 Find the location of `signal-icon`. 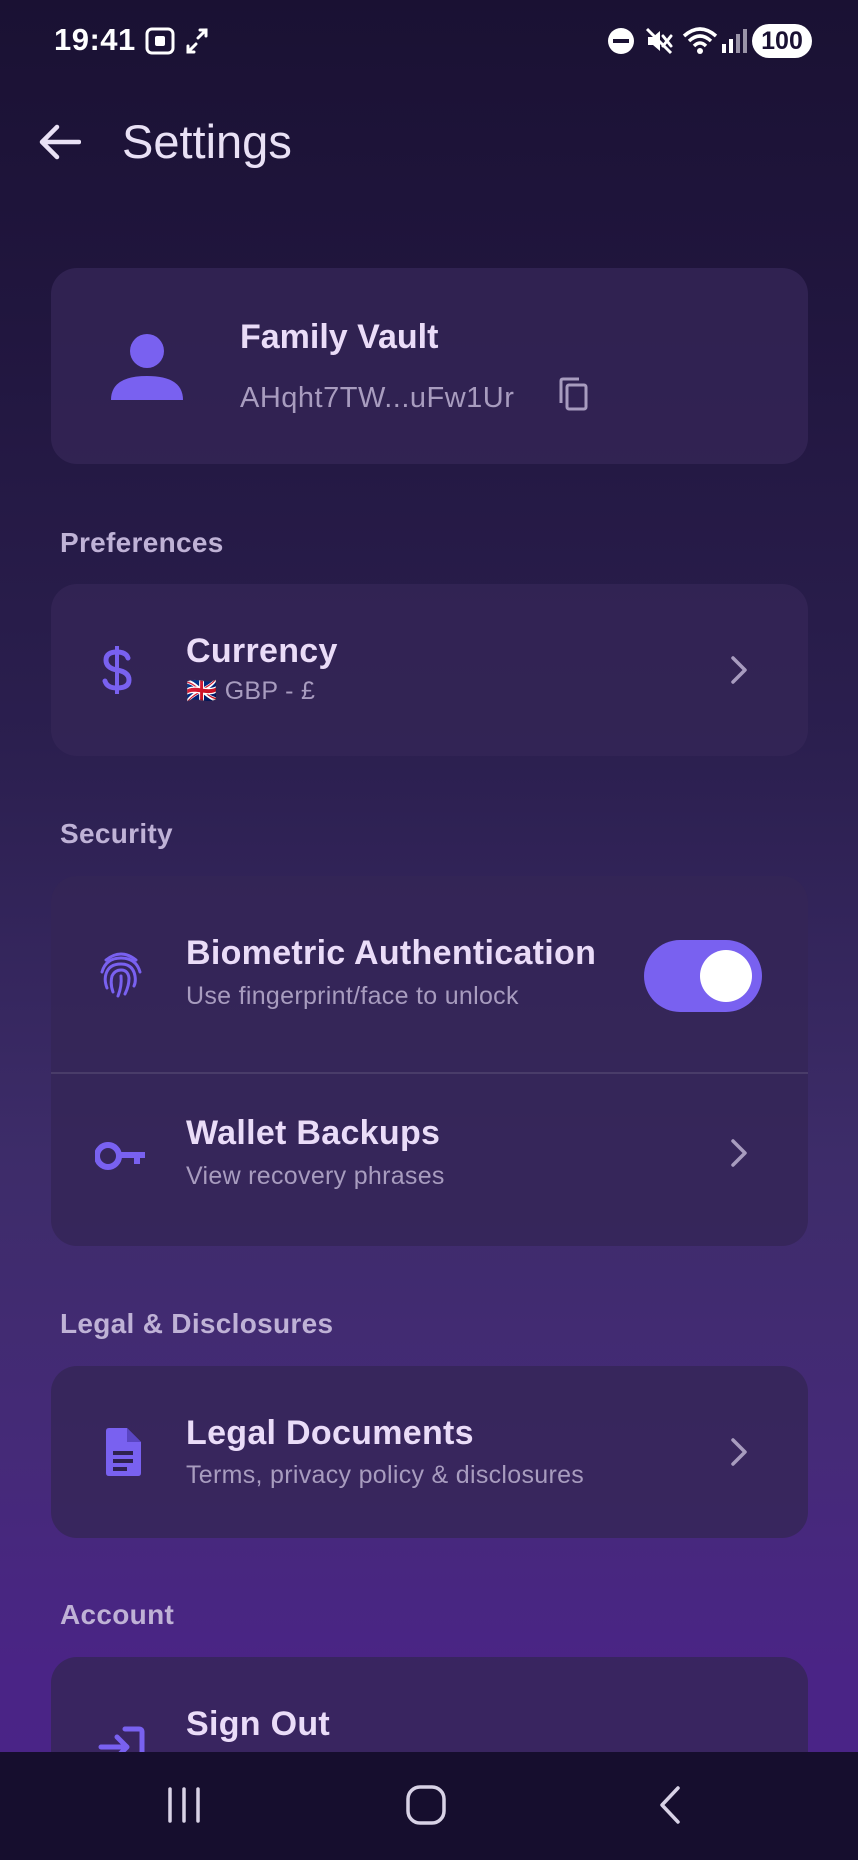

signal-icon is located at coordinates (734, 43).